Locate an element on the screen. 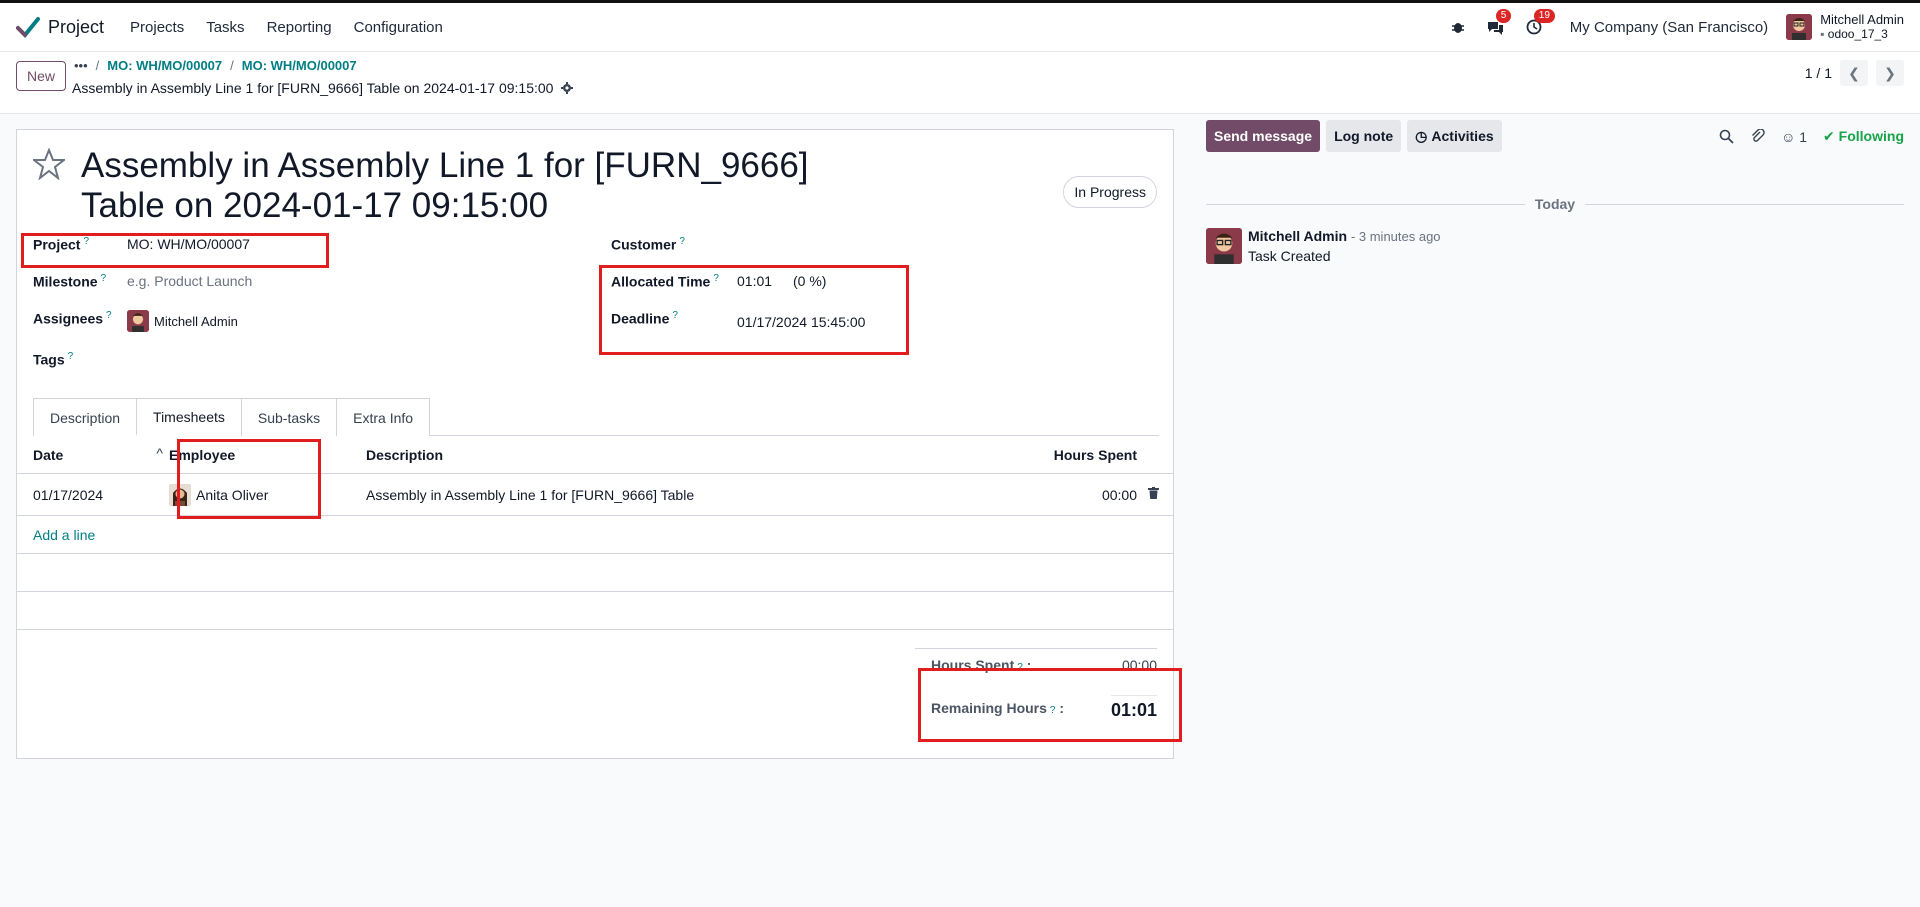  chevron-right-icon: ❯ is located at coordinates (1890, 72).